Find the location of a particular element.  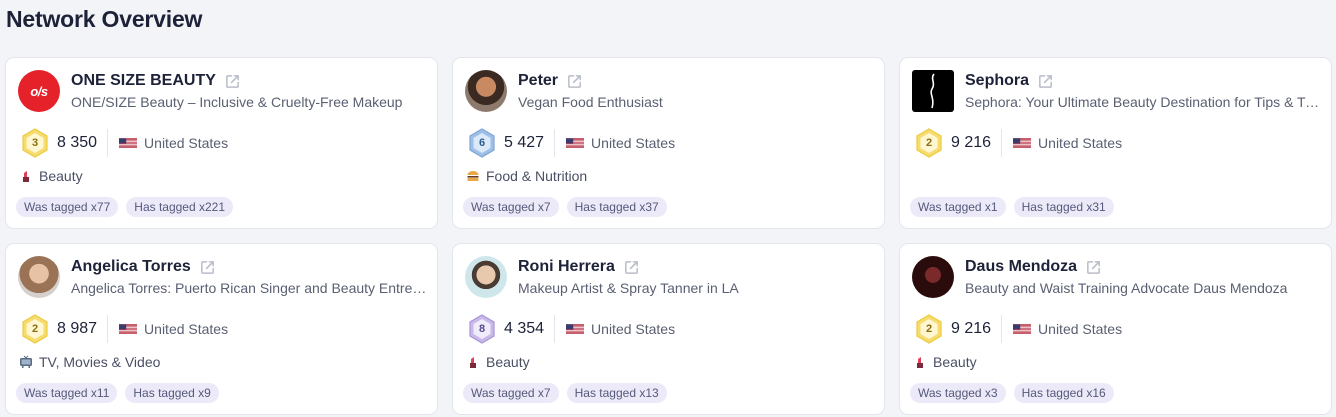

score-value: 4 354 is located at coordinates (524, 328).